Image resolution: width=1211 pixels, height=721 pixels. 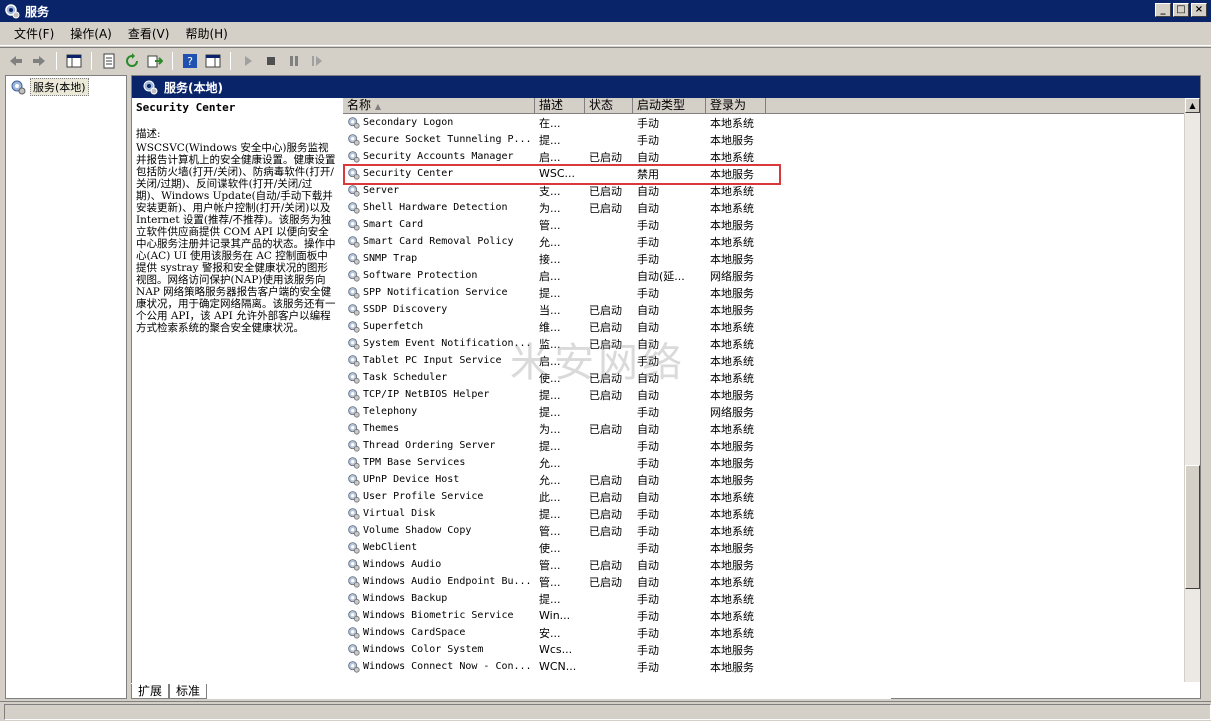 I want to click on column-header-name: 名称 ▲, so click(x=439, y=106).